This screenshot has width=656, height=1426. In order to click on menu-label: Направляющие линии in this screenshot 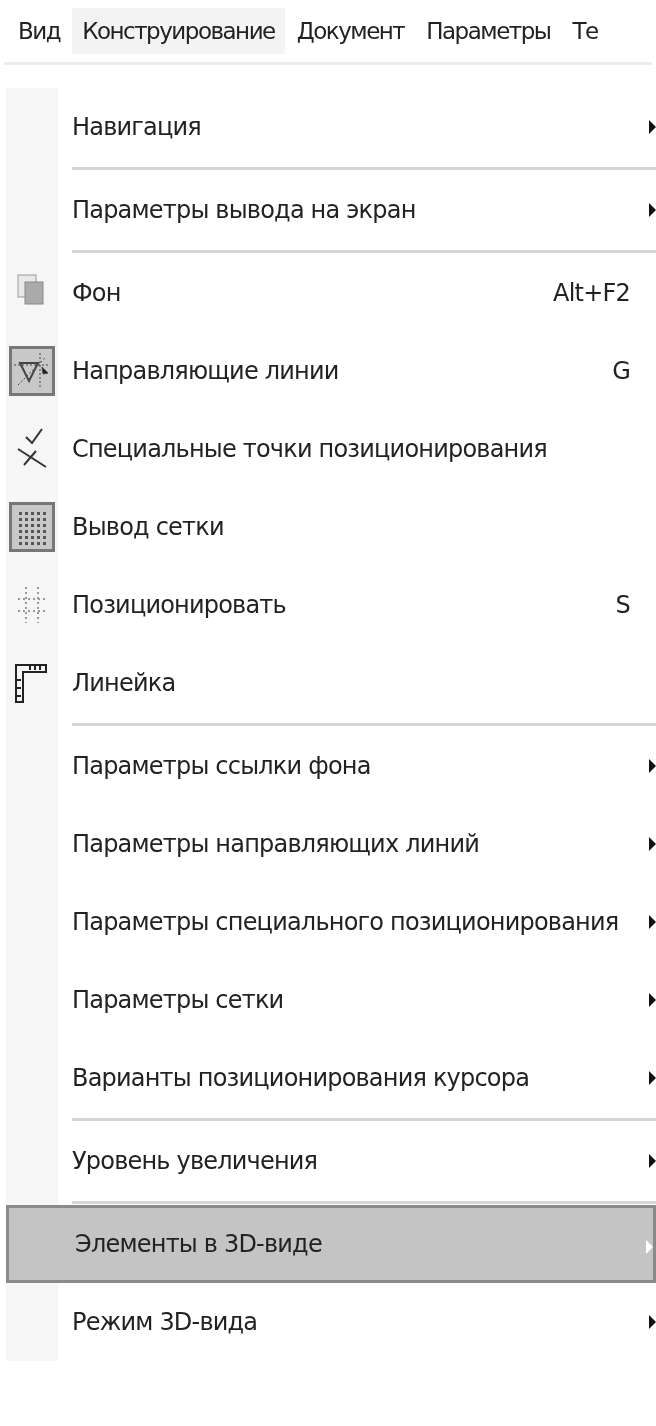, I will do `click(205, 371)`.